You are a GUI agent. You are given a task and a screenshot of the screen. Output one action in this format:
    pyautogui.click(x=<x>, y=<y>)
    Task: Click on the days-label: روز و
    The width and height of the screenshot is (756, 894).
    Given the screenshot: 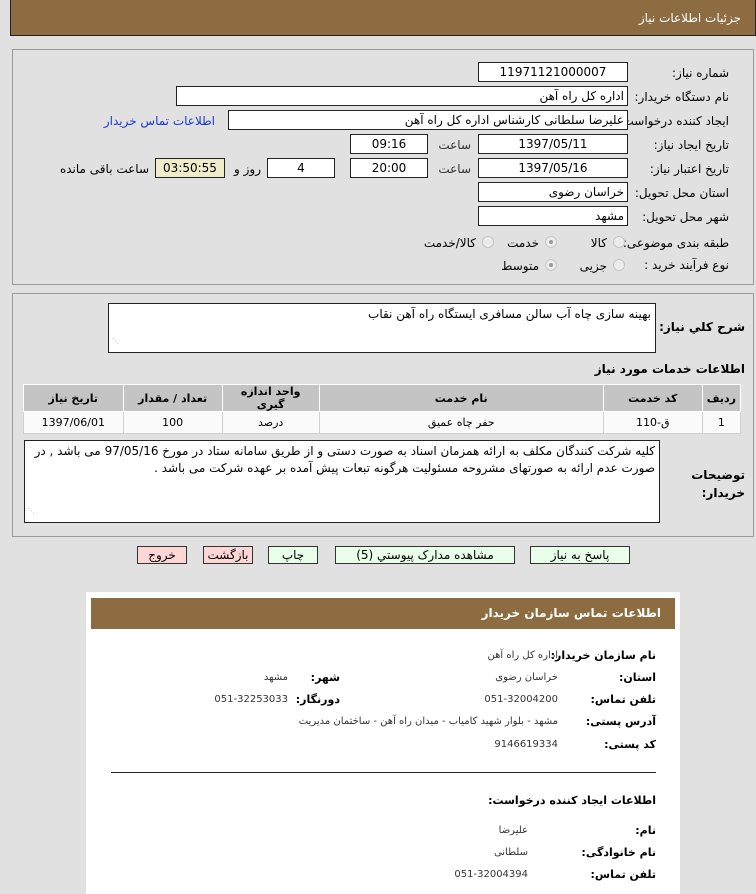 What is the action you would take?
    pyautogui.click(x=247, y=169)
    